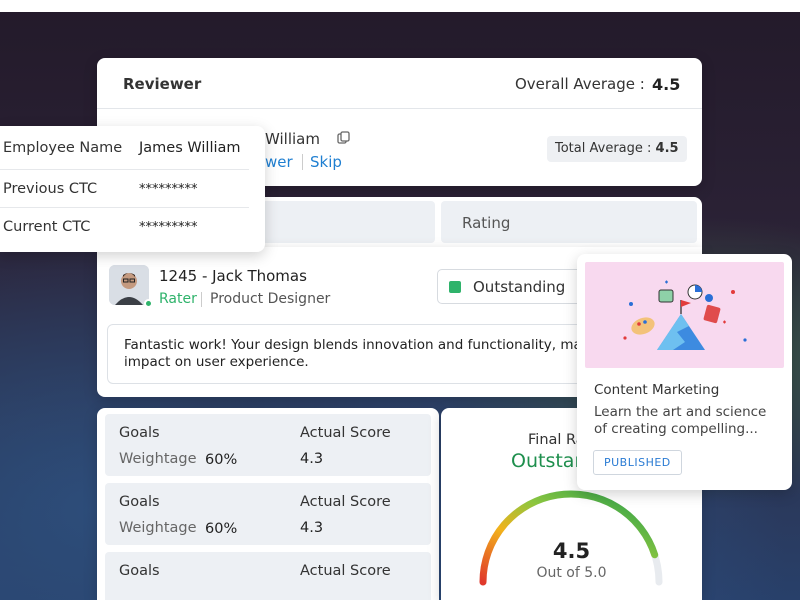  What do you see at coordinates (168, 189) in the screenshot?
I see `previous-ctc-value: *********` at bounding box center [168, 189].